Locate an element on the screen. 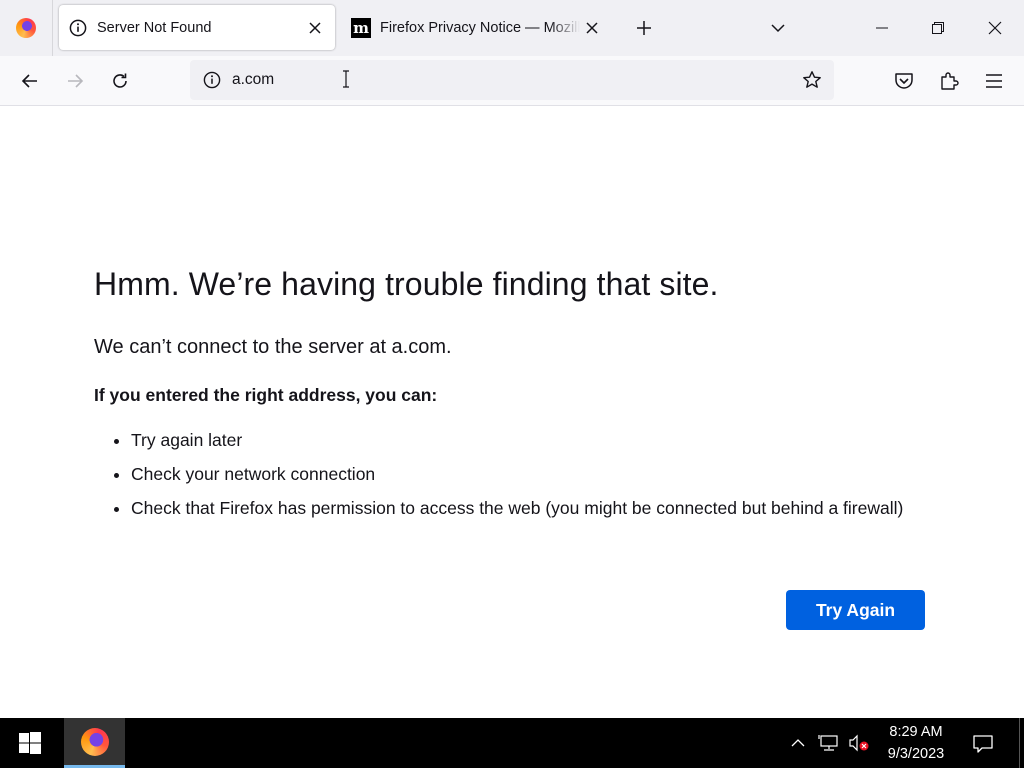 The width and height of the screenshot is (1024, 768). restore-button is located at coordinates (938, 28).